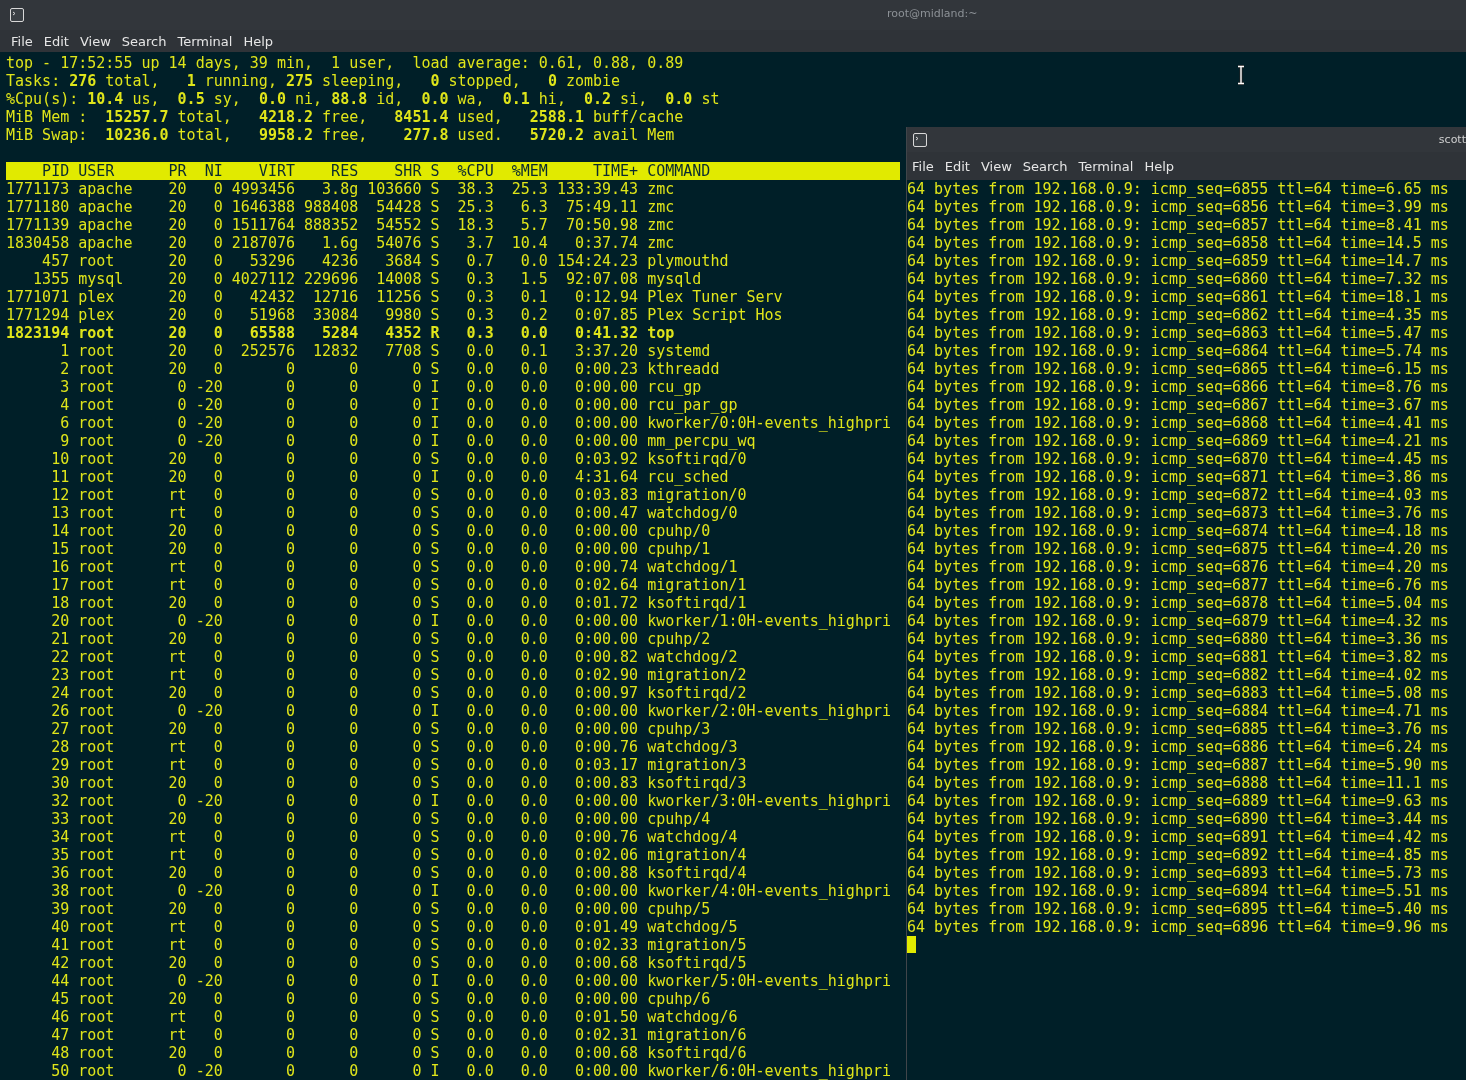 This screenshot has width=1466, height=1080. What do you see at coordinates (1178, 783) in the screenshot?
I see `ping-output-line: 64 bytes from 192.168.0.9: icmp_seq=6888 ttl=64 time=11.1 ms` at bounding box center [1178, 783].